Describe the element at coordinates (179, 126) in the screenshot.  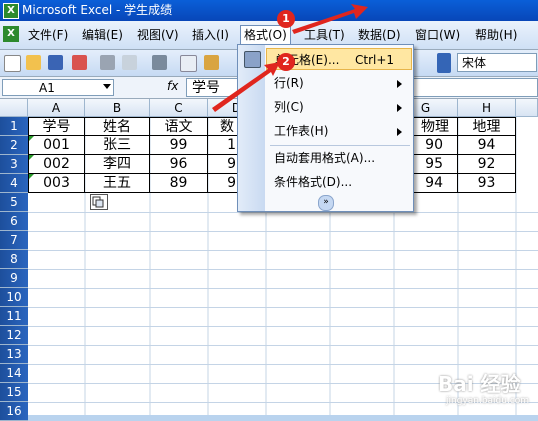
I see `cell-c1: 语文` at that location.